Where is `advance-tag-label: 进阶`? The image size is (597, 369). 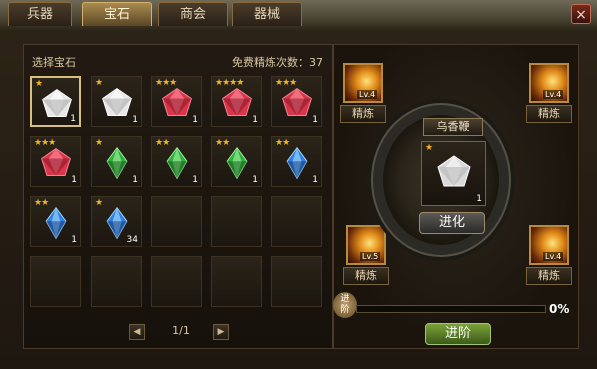
advance-tag-label: 进阶 is located at coordinates (345, 304).